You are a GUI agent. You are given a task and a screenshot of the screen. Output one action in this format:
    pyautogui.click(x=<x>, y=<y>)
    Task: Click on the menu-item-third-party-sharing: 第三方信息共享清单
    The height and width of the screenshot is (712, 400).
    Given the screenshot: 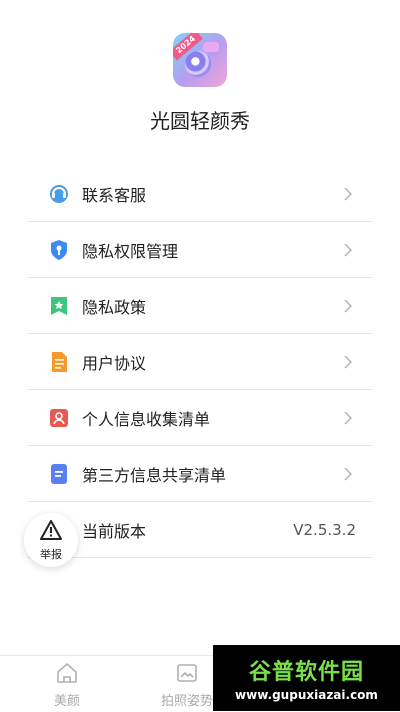 What is the action you would take?
    pyautogui.click(x=200, y=474)
    